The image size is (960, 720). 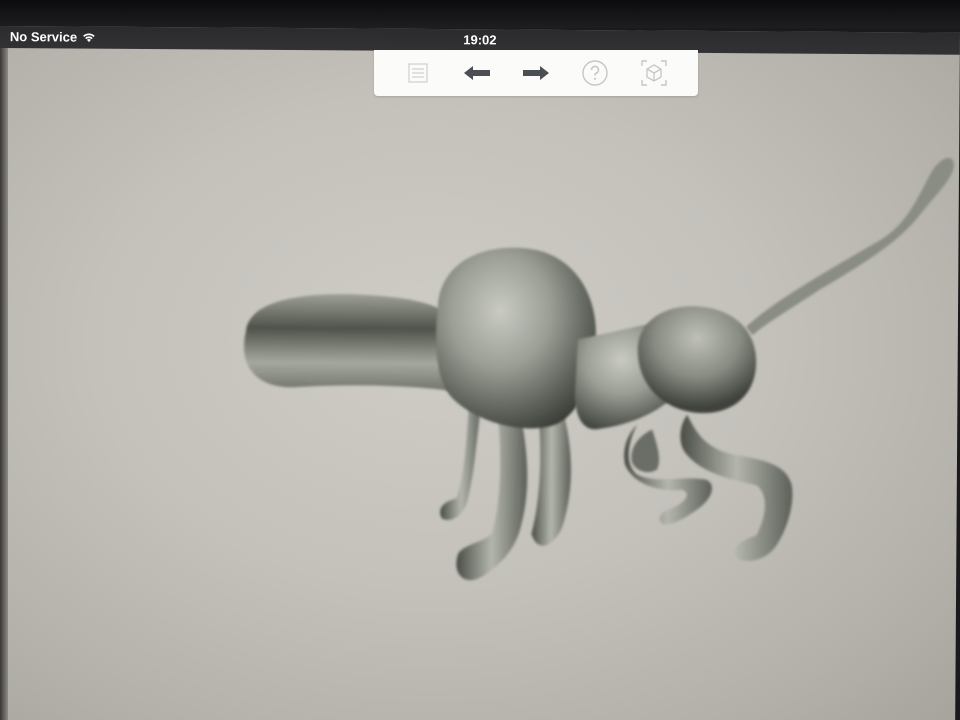 I want to click on device-bezel-left, so click(x=4, y=380).